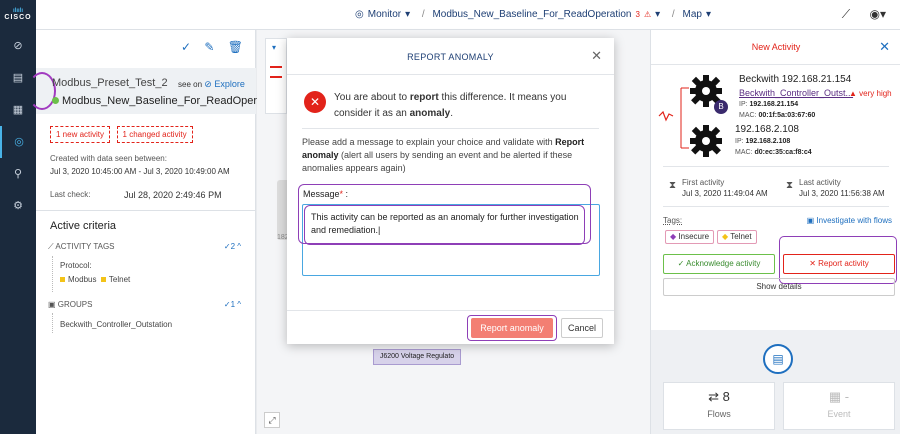 This screenshot has height=434, width=900. Describe the element at coordinates (186, 47) in the screenshot. I see `check-icon: ✓` at that location.